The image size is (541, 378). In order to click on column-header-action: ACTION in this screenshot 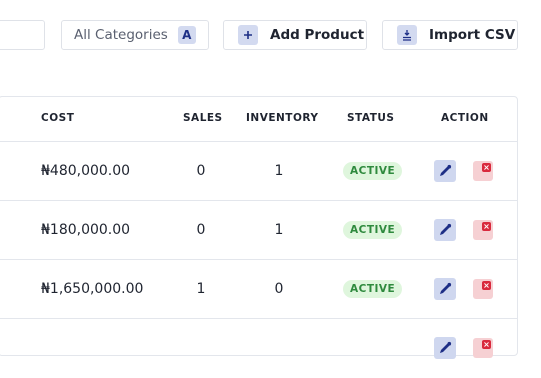, I will do `click(465, 118)`.